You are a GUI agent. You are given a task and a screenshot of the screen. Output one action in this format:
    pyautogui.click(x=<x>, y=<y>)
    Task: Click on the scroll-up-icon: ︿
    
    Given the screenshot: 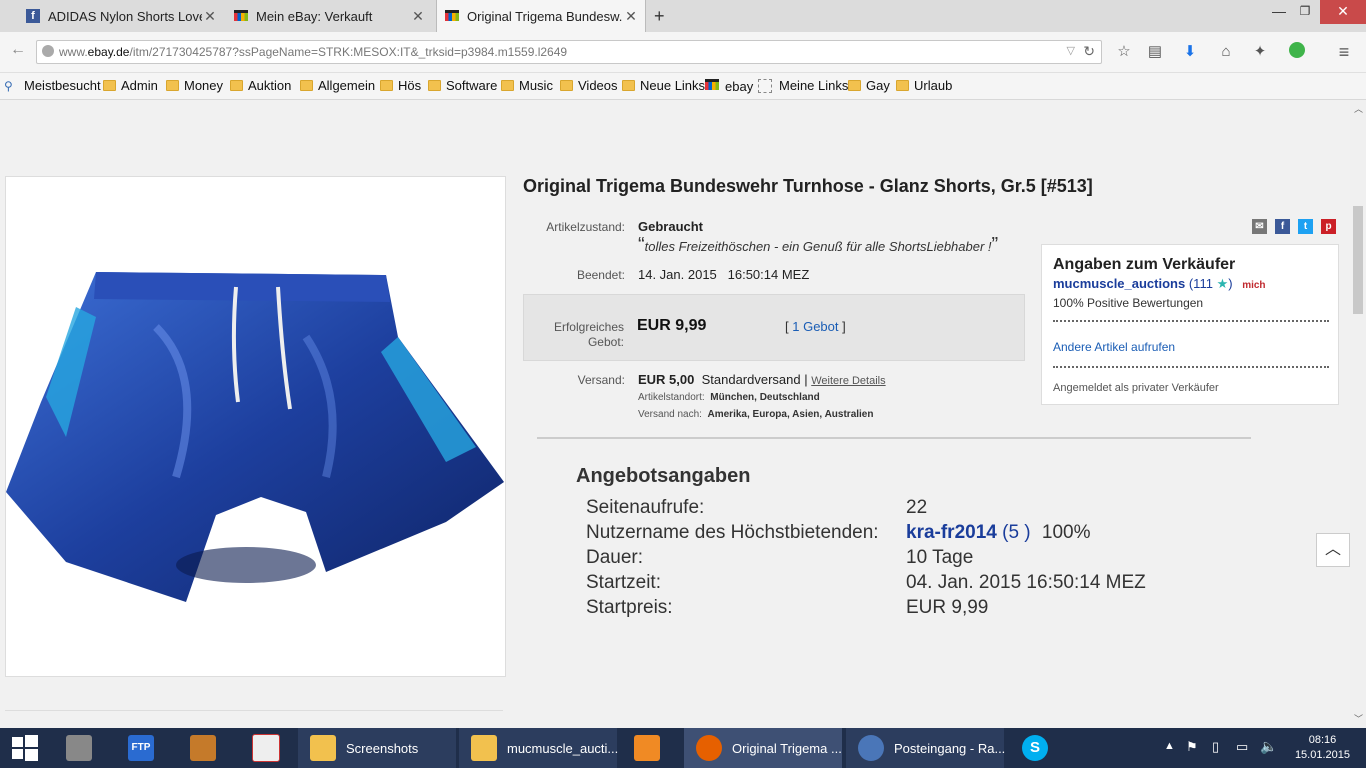 What is the action you would take?
    pyautogui.click(x=1358, y=108)
    